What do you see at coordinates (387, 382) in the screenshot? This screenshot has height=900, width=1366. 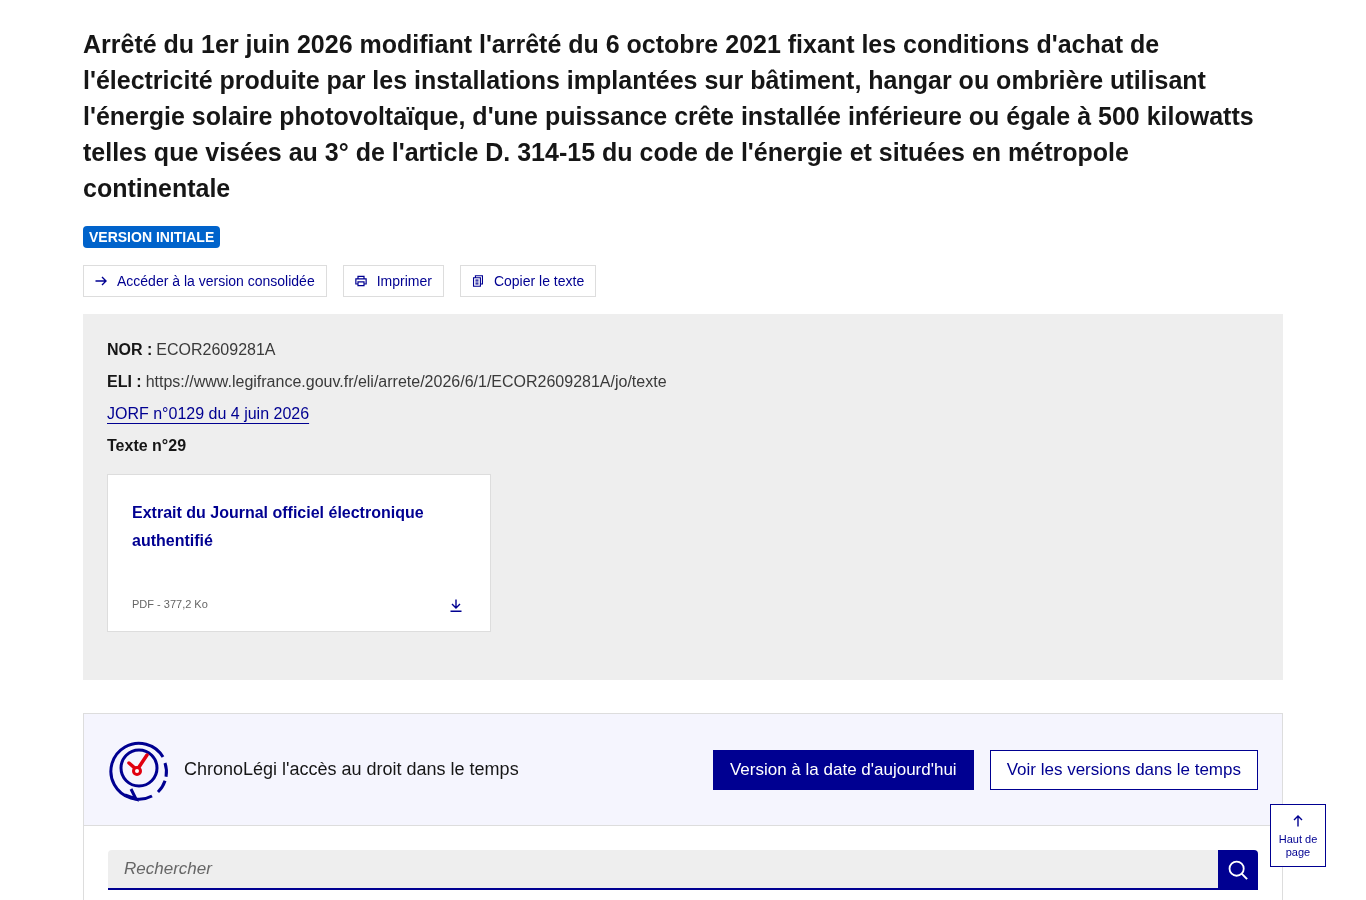 I see `eli-text: ELI : https://www.legifrance.gouv.fr/eli/arrete/2026/6/1/ECOR2609281A/jo/texte` at bounding box center [387, 382].